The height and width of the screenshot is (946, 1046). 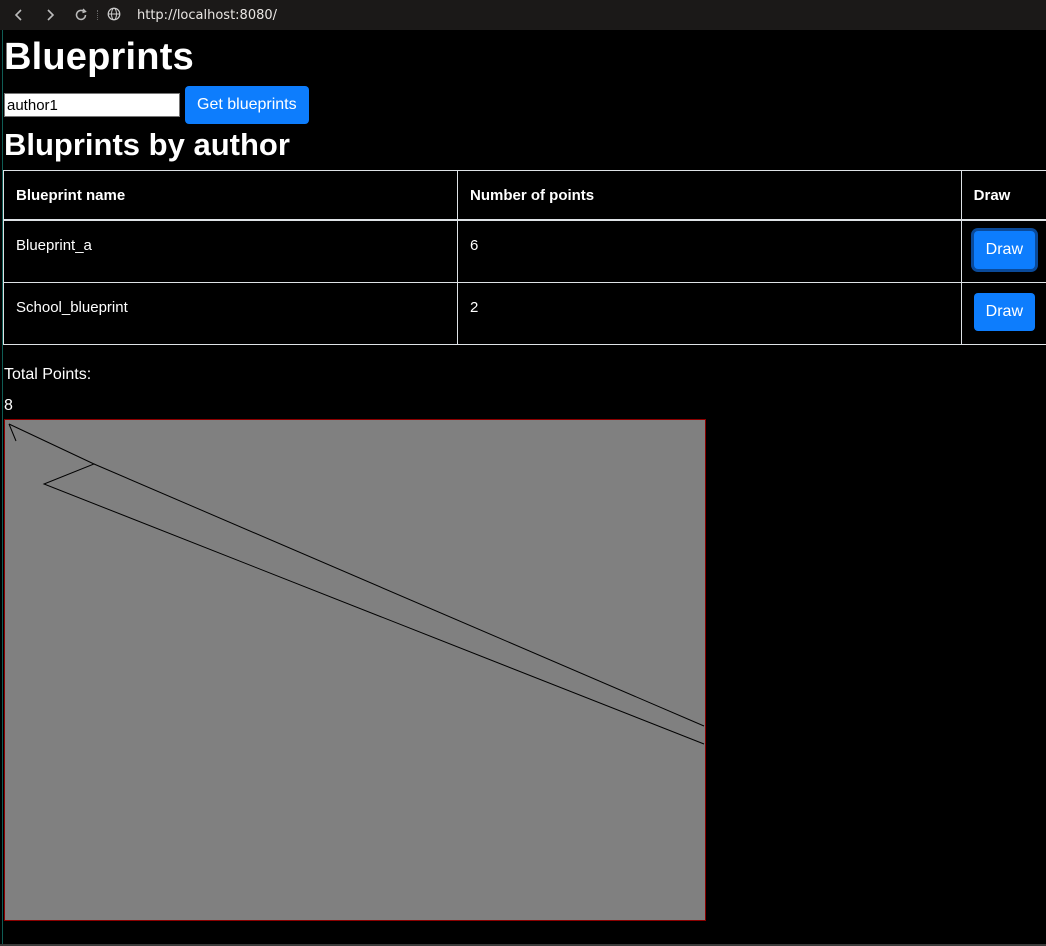 I want to click on table-header-row: Blueprint name Number of points Draw, so click(x=524, y=195).